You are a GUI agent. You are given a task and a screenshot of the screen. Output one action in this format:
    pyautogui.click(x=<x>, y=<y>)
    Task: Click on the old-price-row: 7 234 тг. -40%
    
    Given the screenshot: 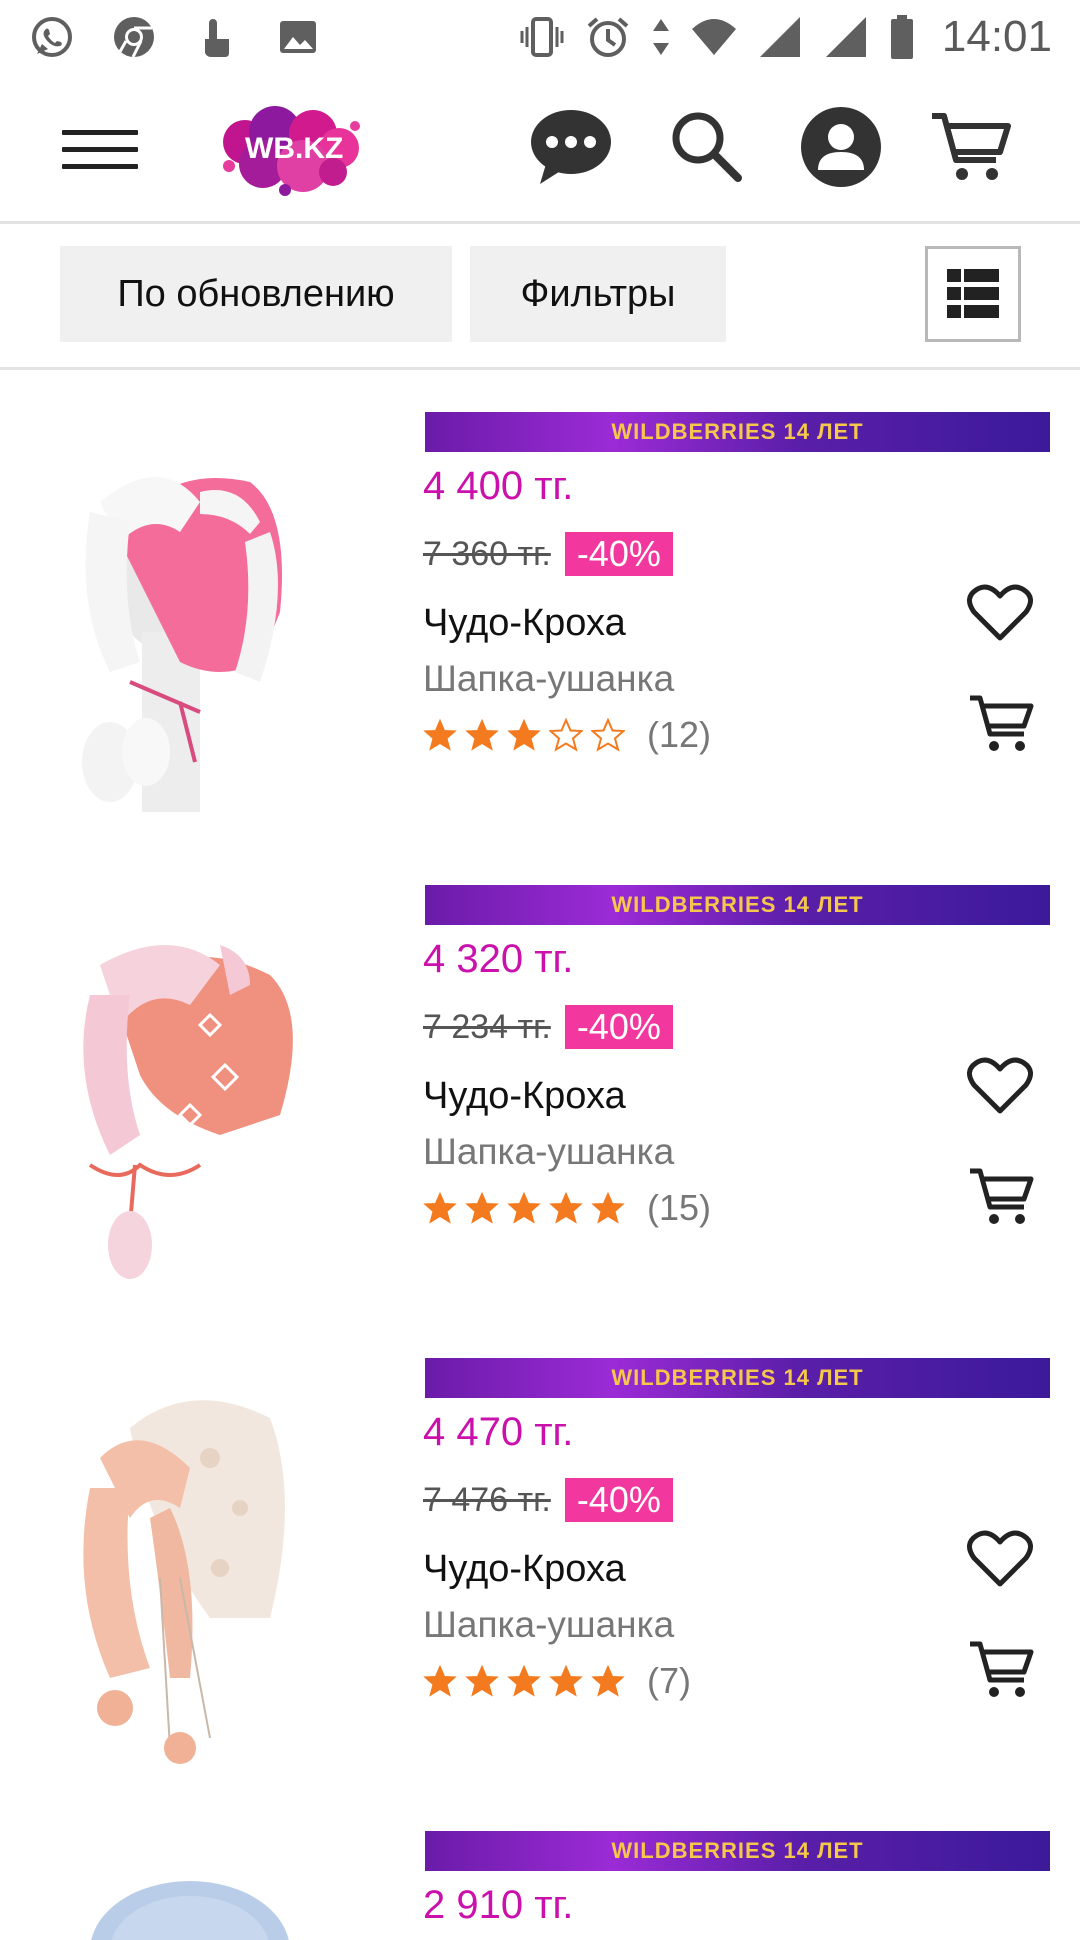 What is the action you would take?
    pyautogui.click(x=548, y=1027)
    